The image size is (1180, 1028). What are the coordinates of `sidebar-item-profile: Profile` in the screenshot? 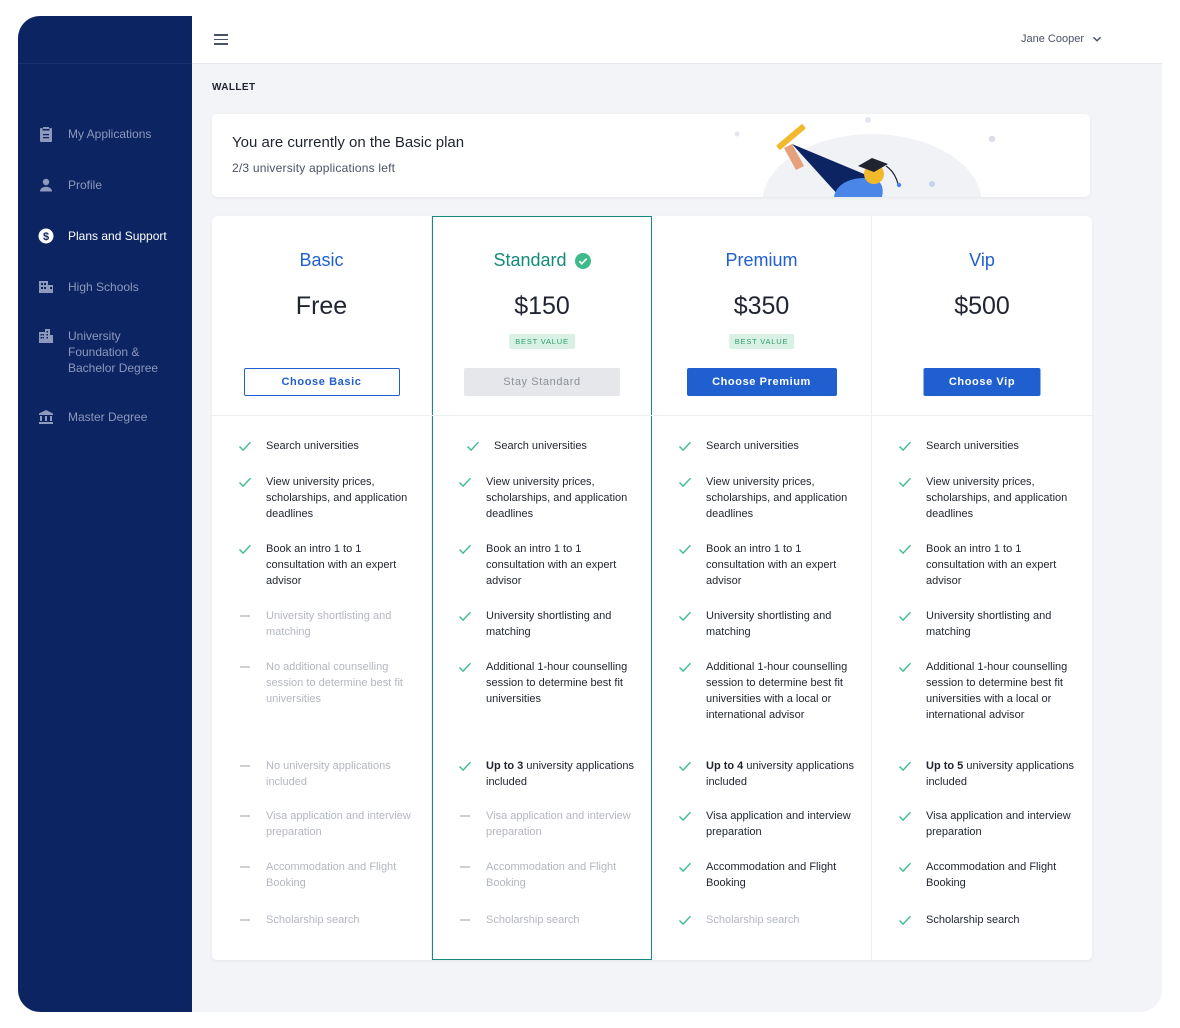 It's located at (105, 202).